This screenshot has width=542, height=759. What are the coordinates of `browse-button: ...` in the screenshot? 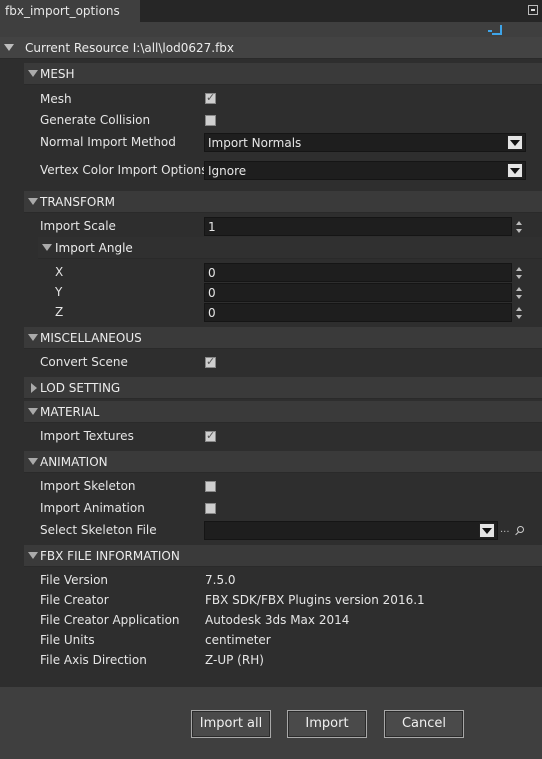 It's located at (505, 529).